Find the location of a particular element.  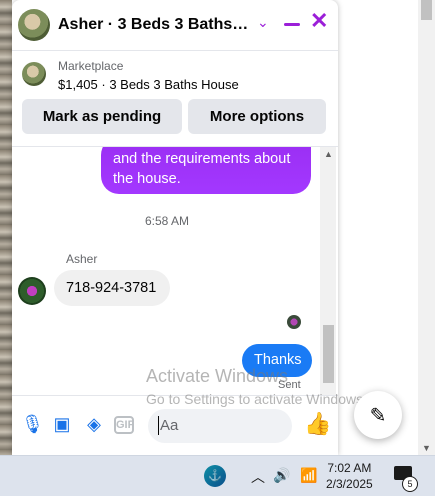

message-timestamp: 6:58 AM is located at coordinates (167, 221).